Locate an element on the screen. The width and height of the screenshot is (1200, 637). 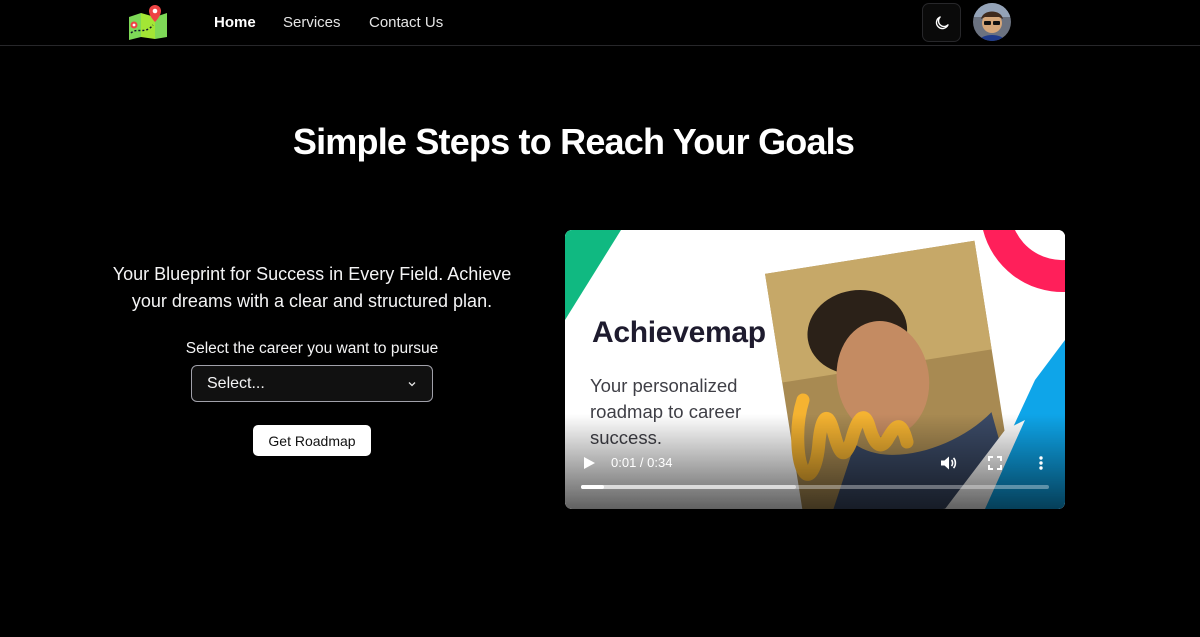
logo is located at coordinates (148, 23).